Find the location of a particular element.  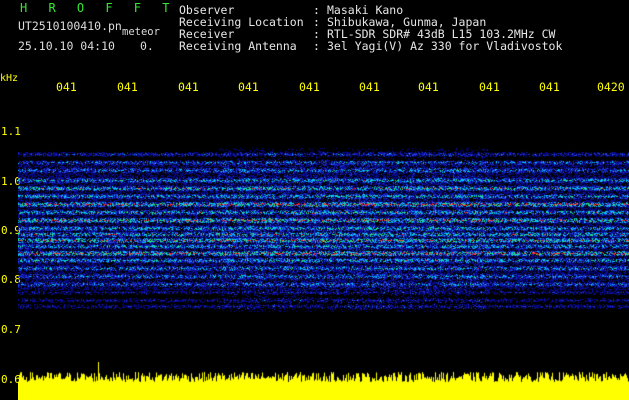

app-brand: H R O F F T is located at coordinates (98, 8).